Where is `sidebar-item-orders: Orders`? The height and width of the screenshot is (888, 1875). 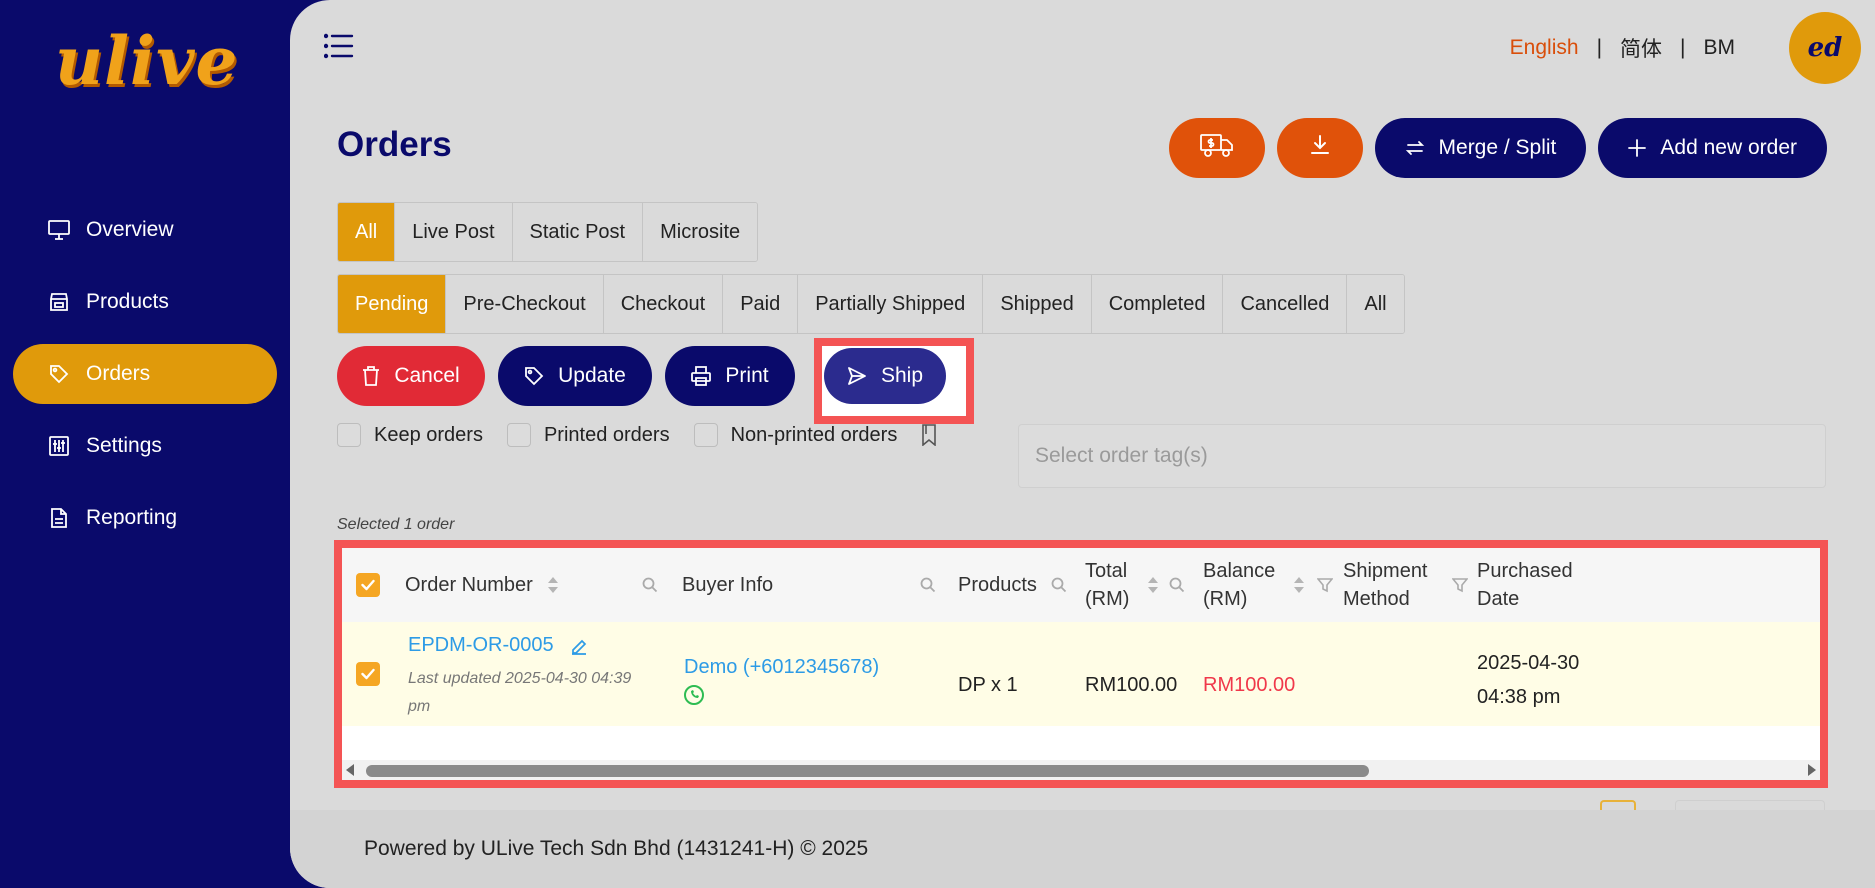 sidebar-item-orders: Orders is located at coordinates (145, 374).